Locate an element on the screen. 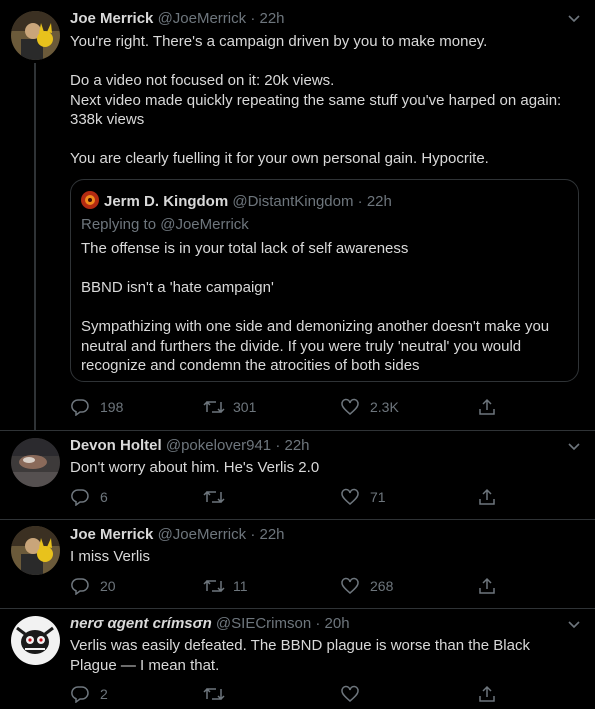 The image size is (595, 709). tweet-header: Devon Holtel @pokelover941 · 22h is located at coordinates (190, 446).